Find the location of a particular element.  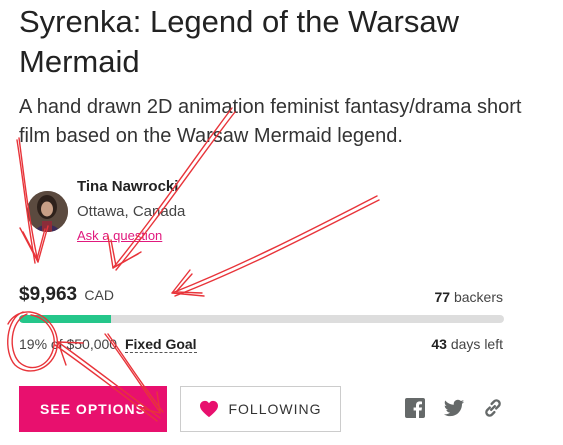

funding-progress-bar is located at coordinates (261, 319).